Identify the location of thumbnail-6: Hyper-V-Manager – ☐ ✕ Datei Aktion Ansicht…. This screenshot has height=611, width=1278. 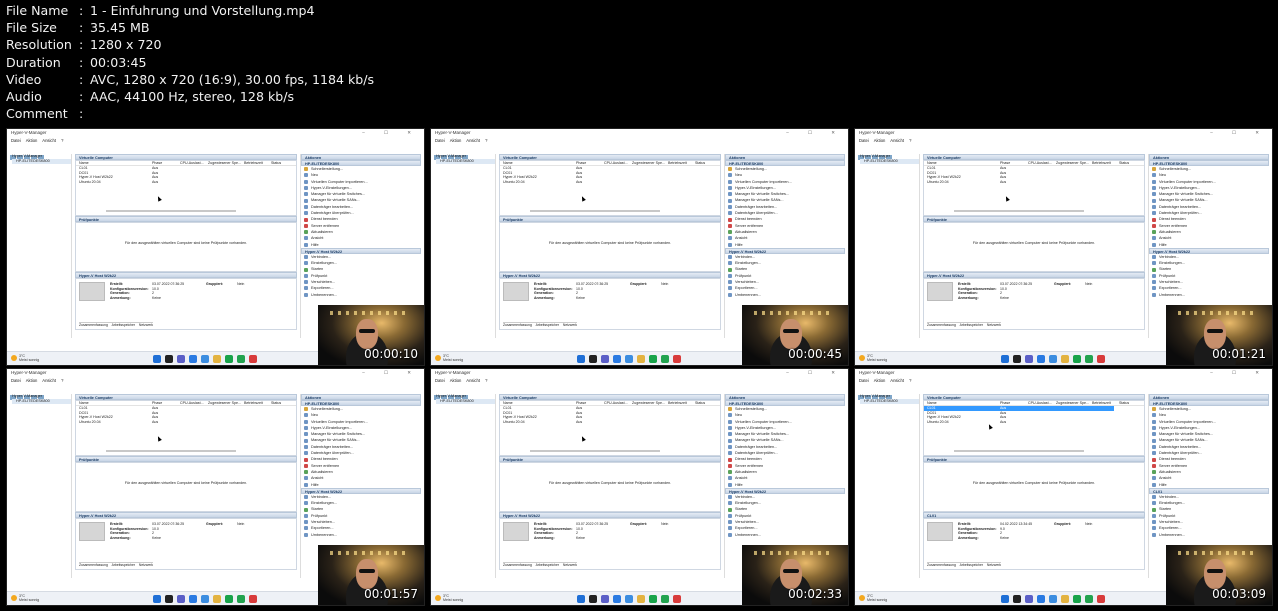
(1063, 487).